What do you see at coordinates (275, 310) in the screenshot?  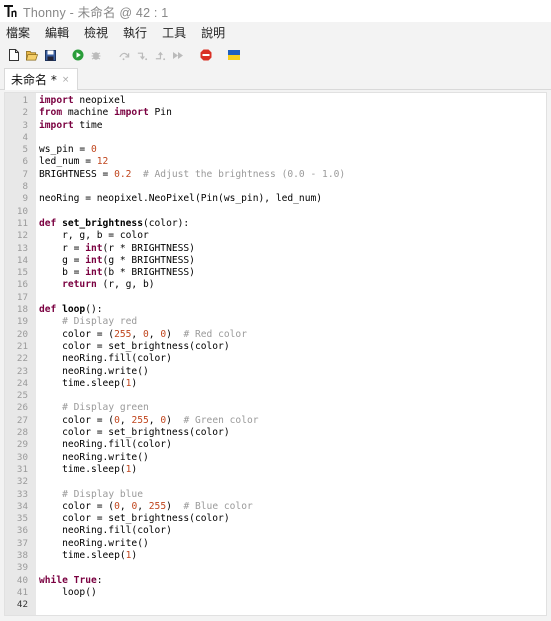 I see `code-line: 18 def loop():` at bounding box center [275, 310].